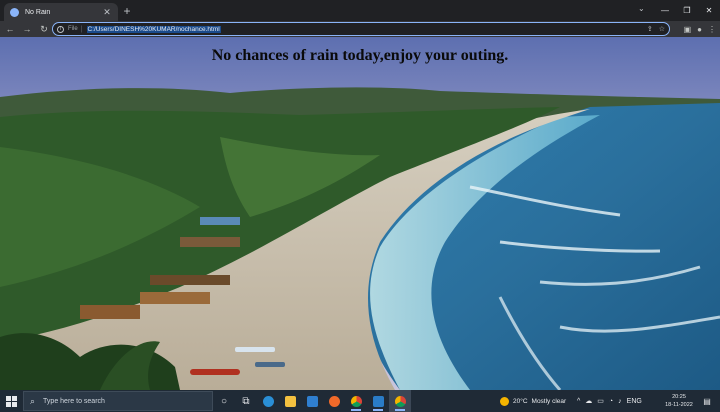 Image resolution: width=720 pixels, height=412 pixels. What do you see at coordinates (334, 401) in the screenshot?
I see `firefox-icon` at bounding box center [334, 401].